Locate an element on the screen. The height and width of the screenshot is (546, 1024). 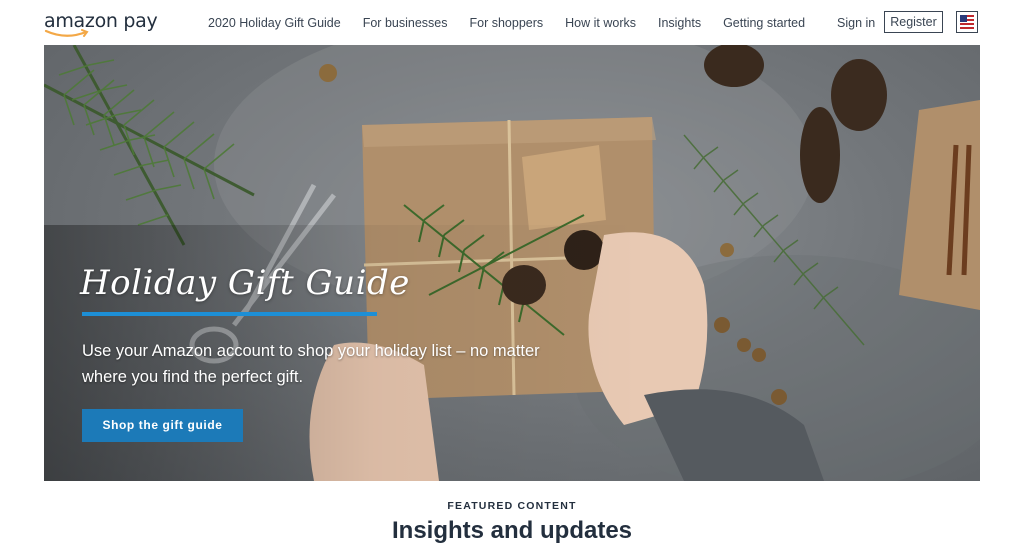
nav-for-businesses: For businesses is located at coordinates (405, 23).